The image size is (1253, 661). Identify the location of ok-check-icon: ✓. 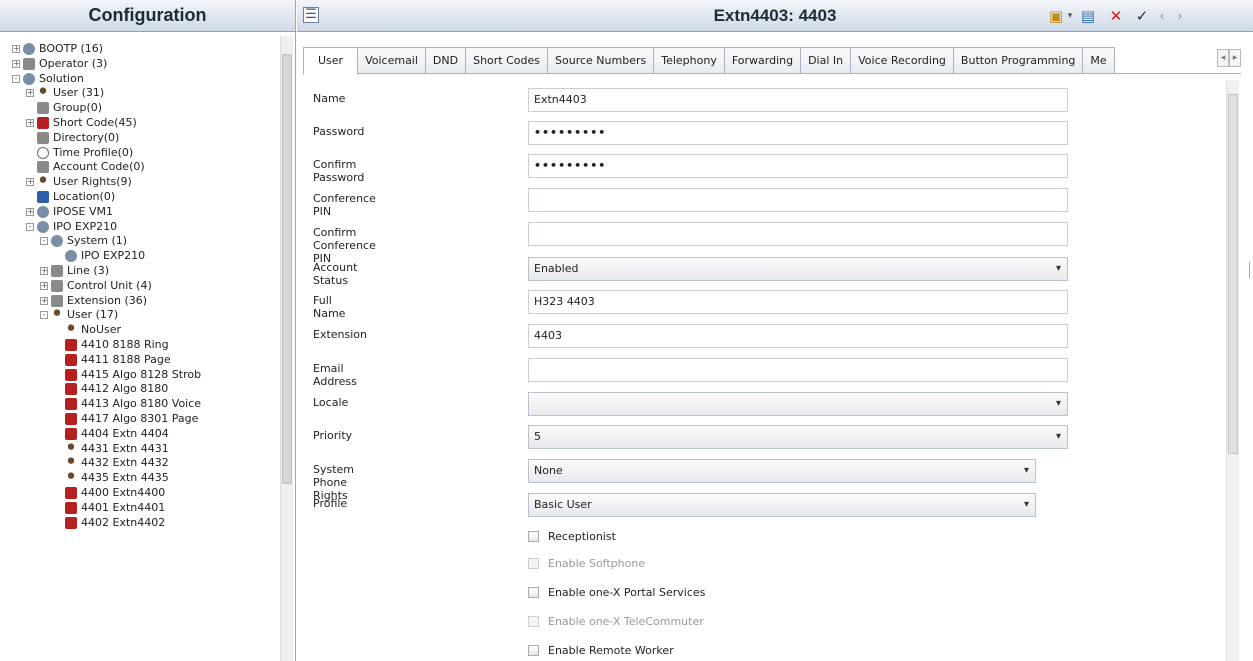
(1142, 16).